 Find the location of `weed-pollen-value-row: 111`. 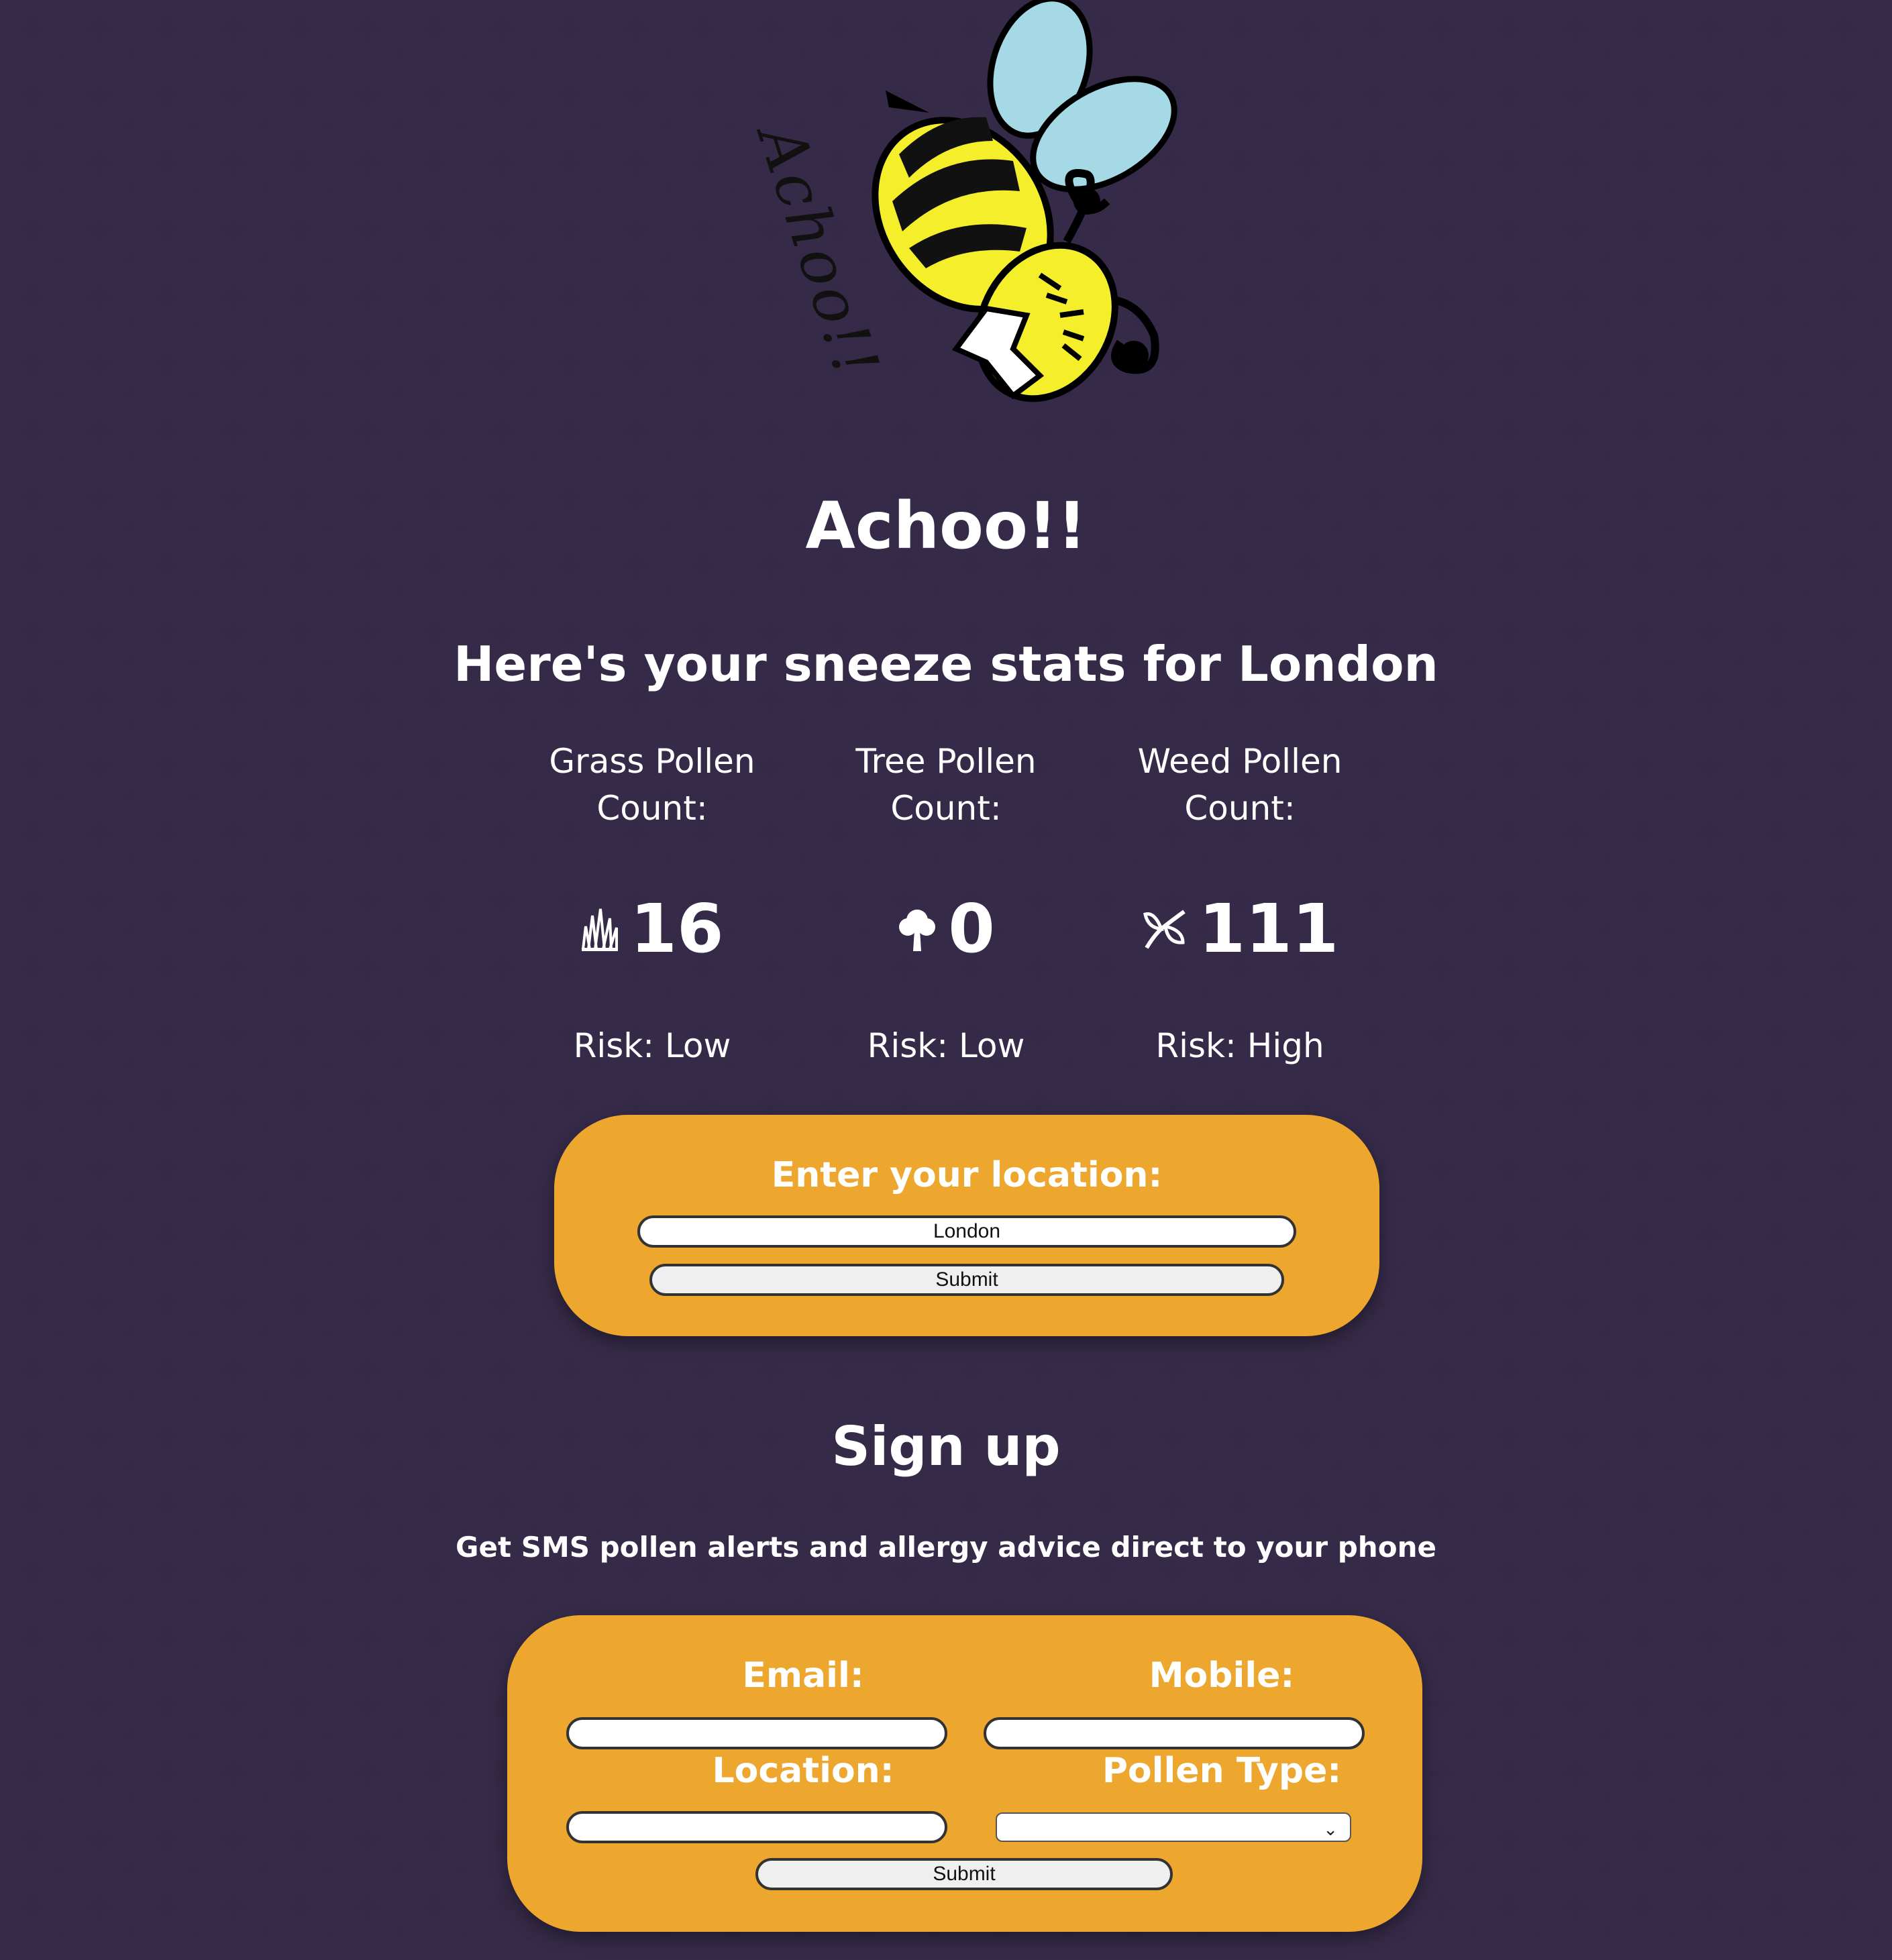

weed-pollen-value-row: 111 is located at coordinates (1240, 929).